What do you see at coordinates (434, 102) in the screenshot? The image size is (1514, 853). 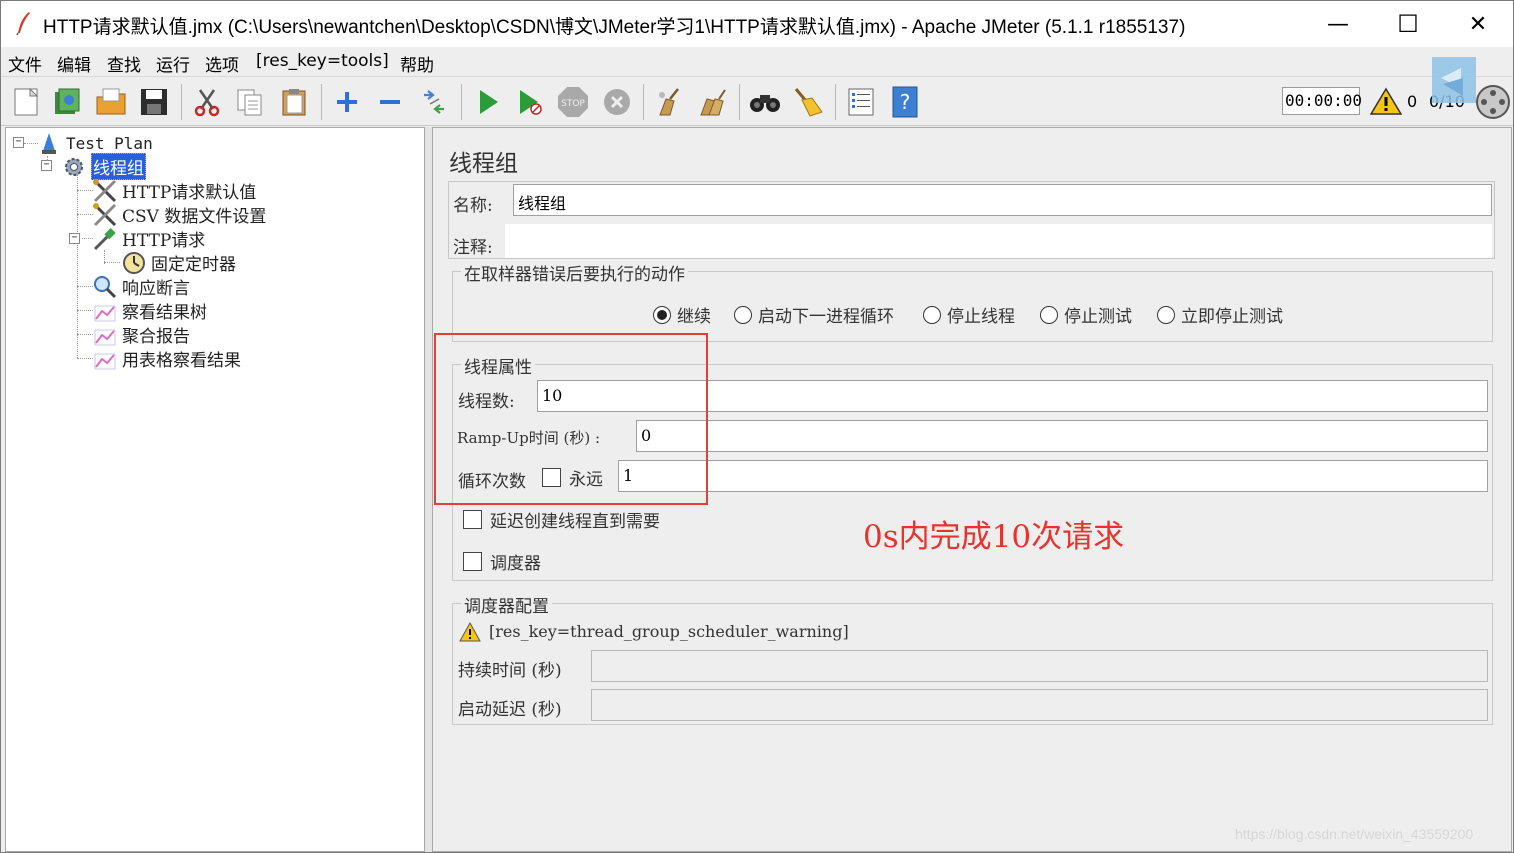 I see `toggle-icon` at bounding box center [434, 102].